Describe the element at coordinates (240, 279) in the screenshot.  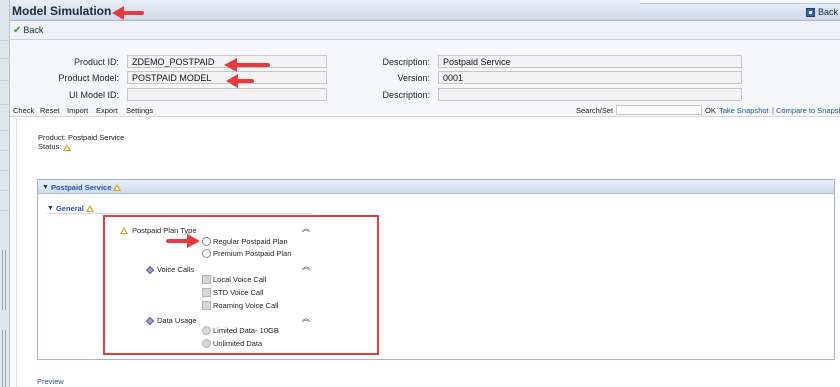
I see `option-label: Local Voice Call` at that location.